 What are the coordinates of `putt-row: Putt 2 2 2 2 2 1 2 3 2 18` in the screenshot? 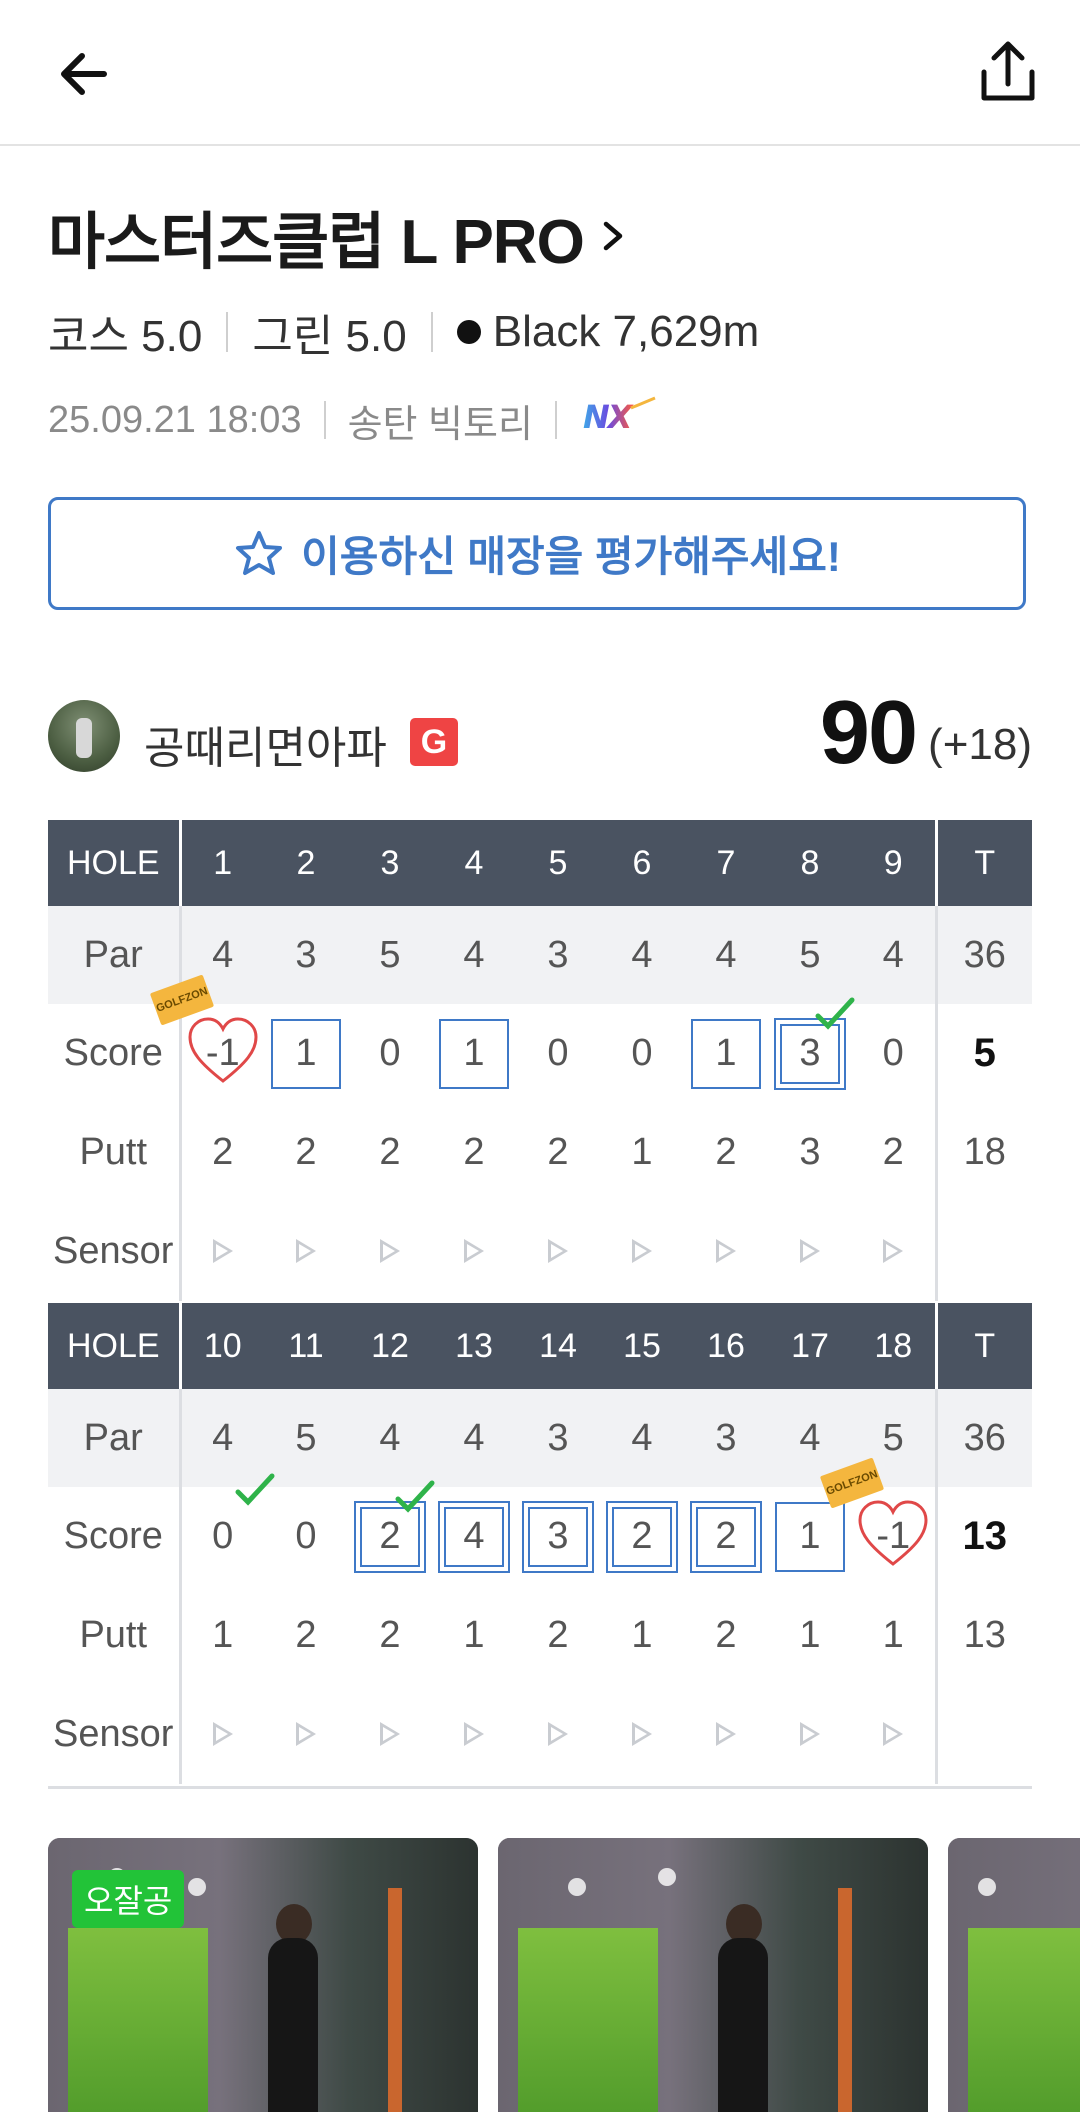 It's located at (540, 1152).